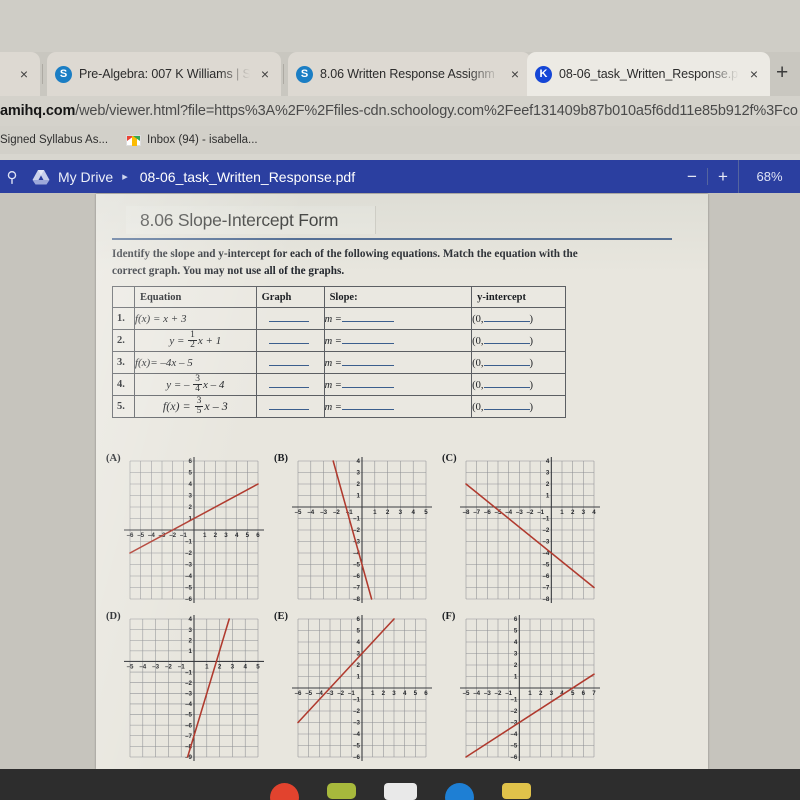 The image size is (800, 800). I want to click on app-icon-blue, so click(459, 791).